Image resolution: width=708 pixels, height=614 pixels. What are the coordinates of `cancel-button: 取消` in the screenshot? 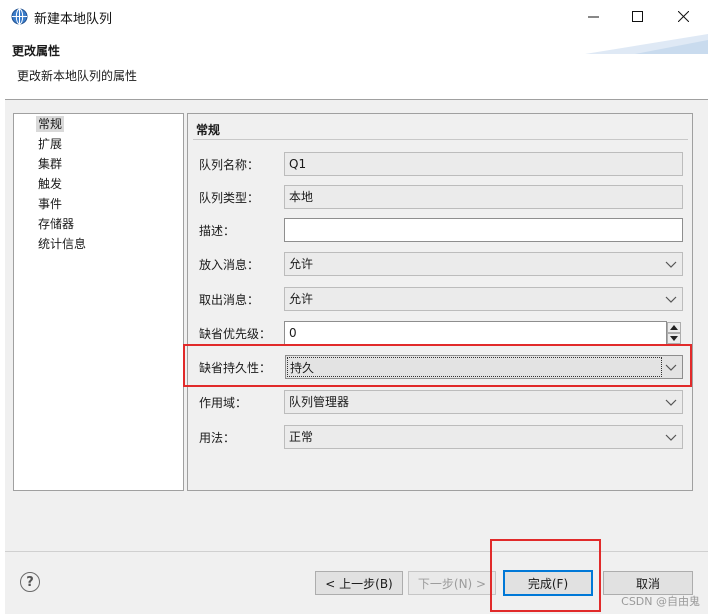 It's located at (648, 583).